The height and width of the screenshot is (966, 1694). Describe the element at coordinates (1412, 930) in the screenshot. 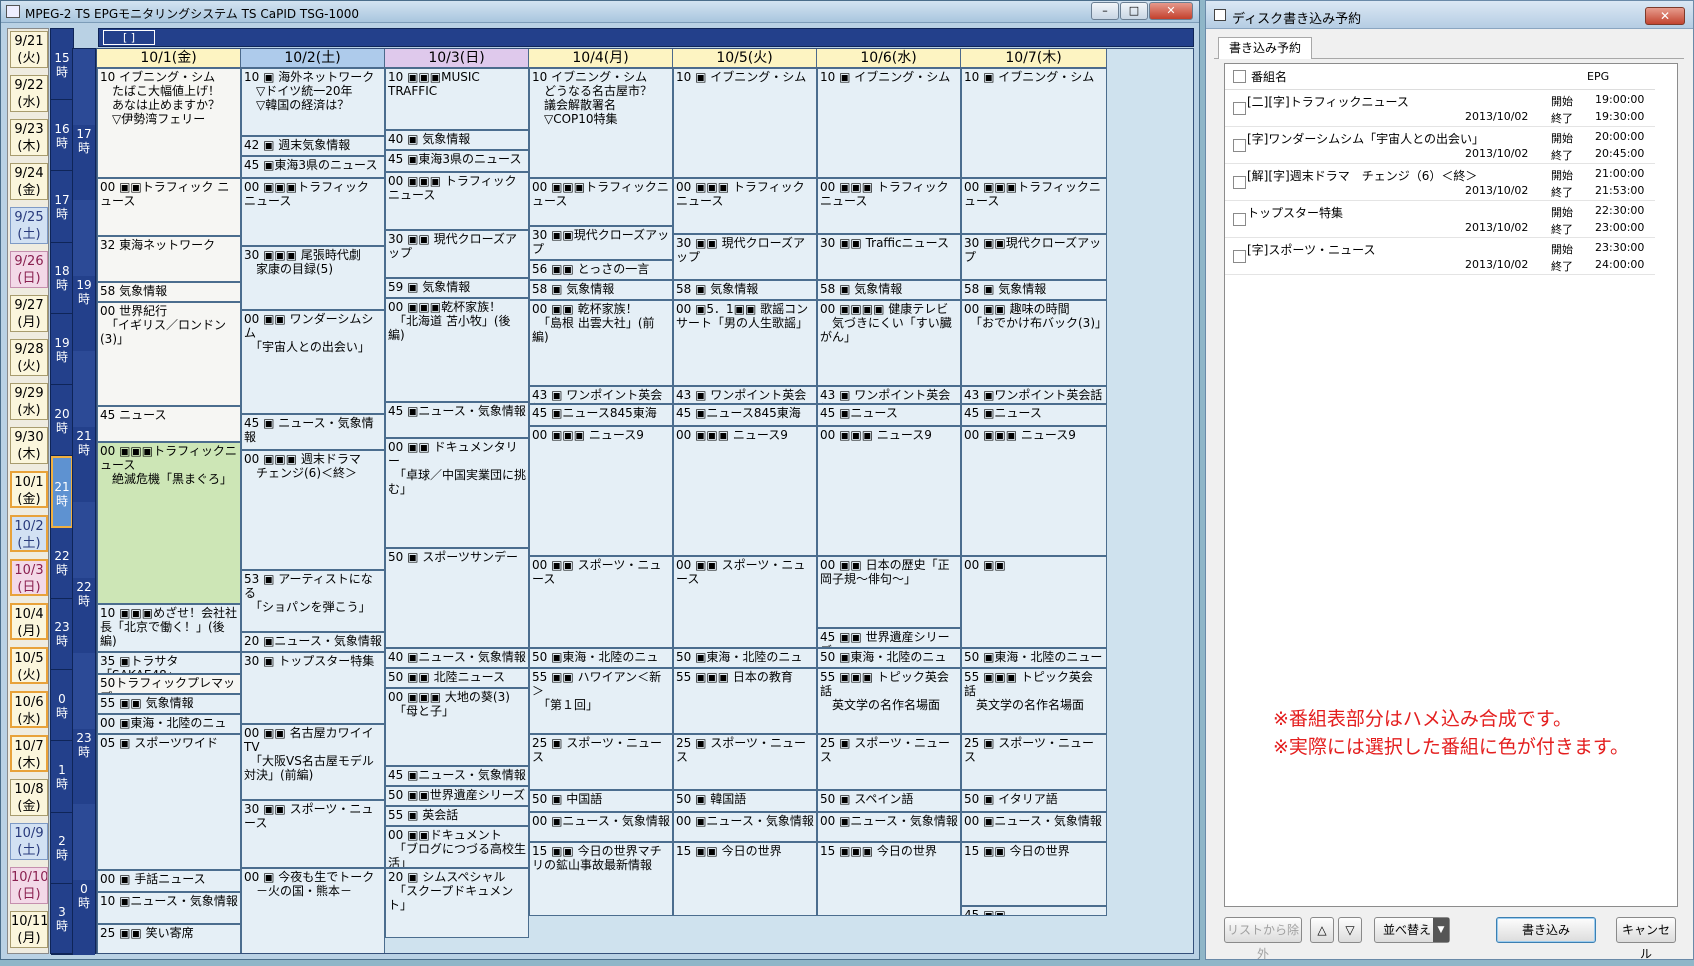

I see `sort-dropdown: 並べ替え ▼` at that location.